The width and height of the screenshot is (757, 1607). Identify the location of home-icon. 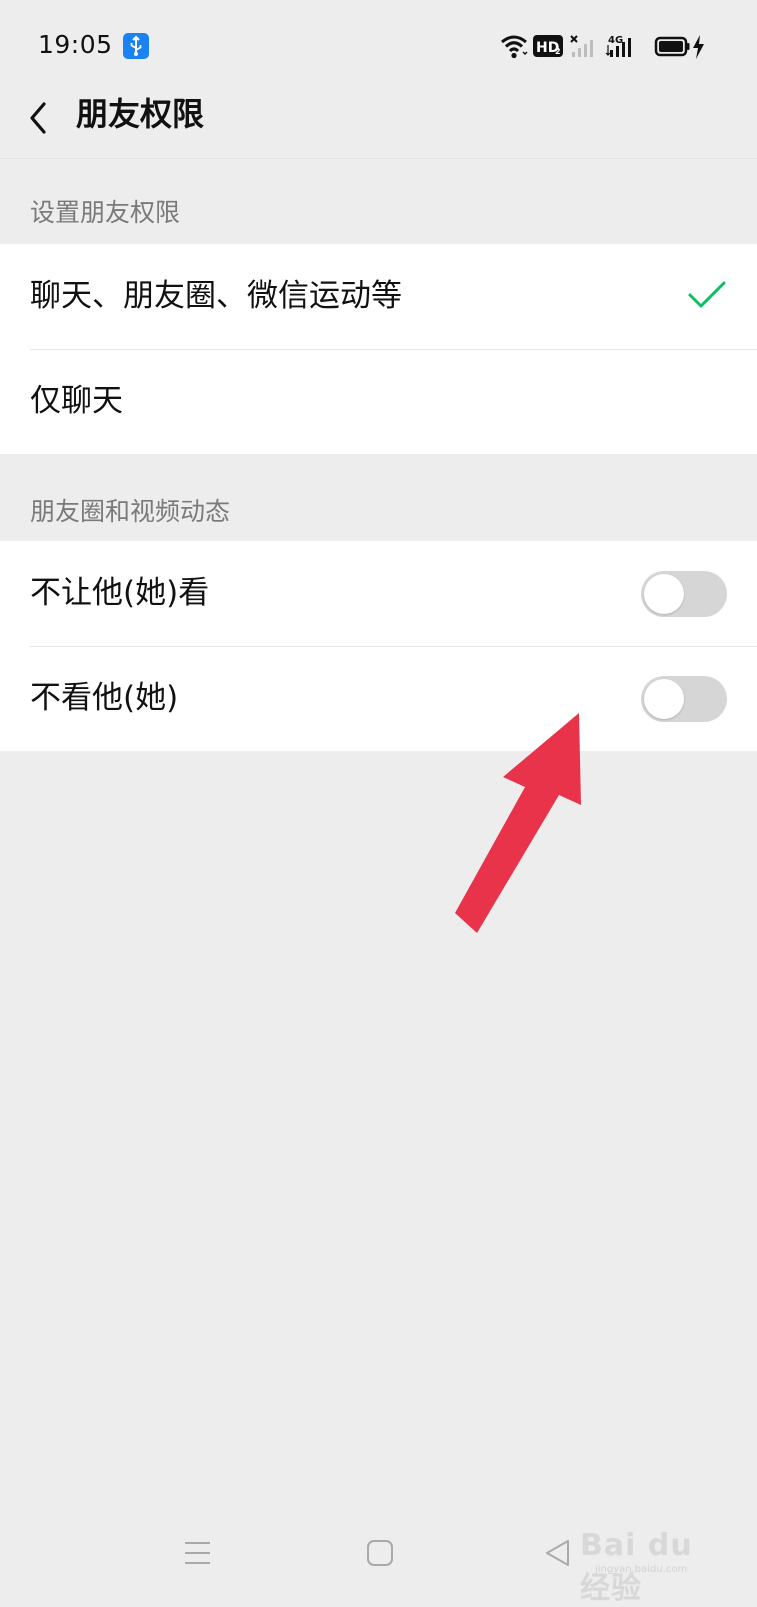
(380, 1555).